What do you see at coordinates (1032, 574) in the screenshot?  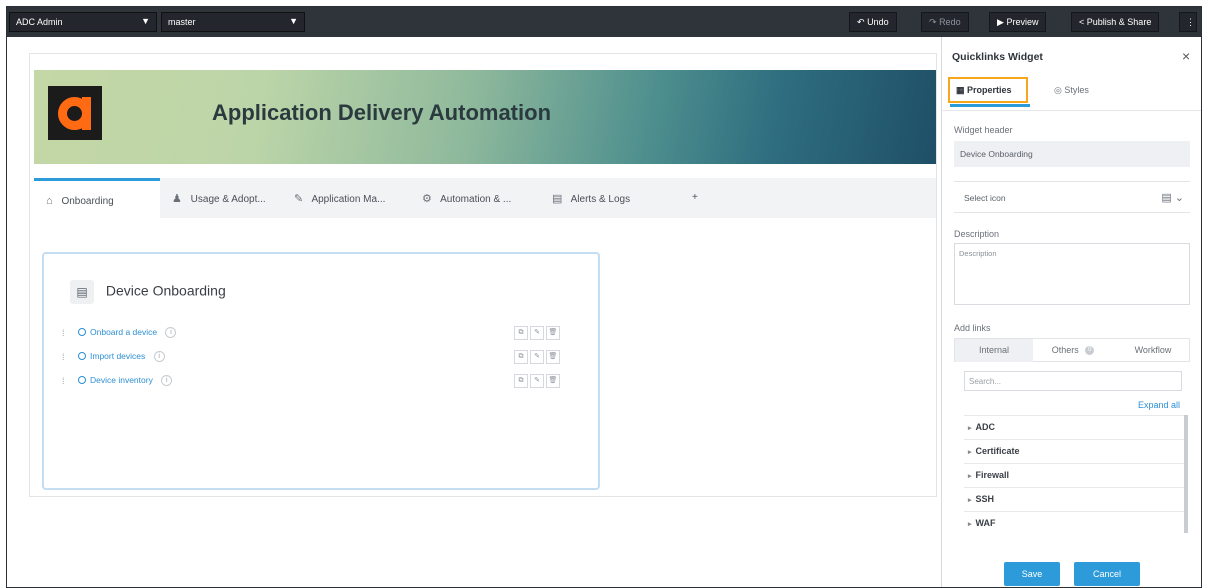 I see `save-button: Save` at bounding box center [1032, 574].